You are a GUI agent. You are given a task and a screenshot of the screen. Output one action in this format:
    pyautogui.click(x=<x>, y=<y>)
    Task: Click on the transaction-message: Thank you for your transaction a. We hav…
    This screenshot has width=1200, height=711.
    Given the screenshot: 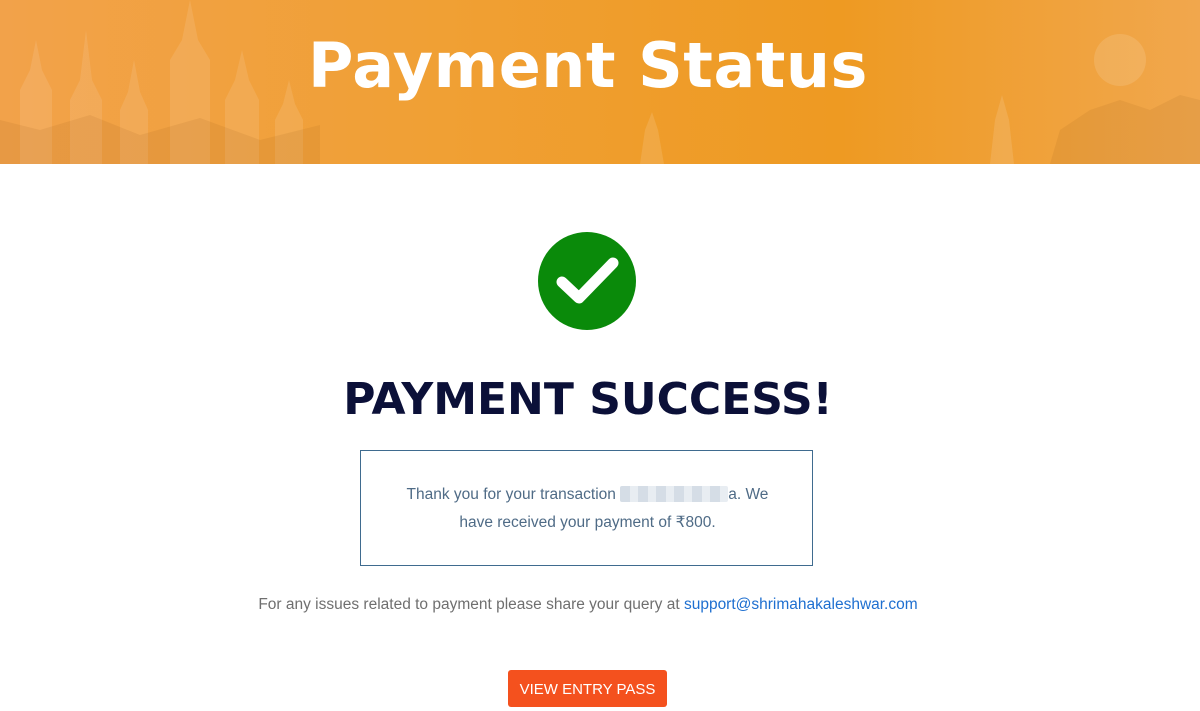 What is the action you would take?
    pyautogui.click(x=587, y=509)
    